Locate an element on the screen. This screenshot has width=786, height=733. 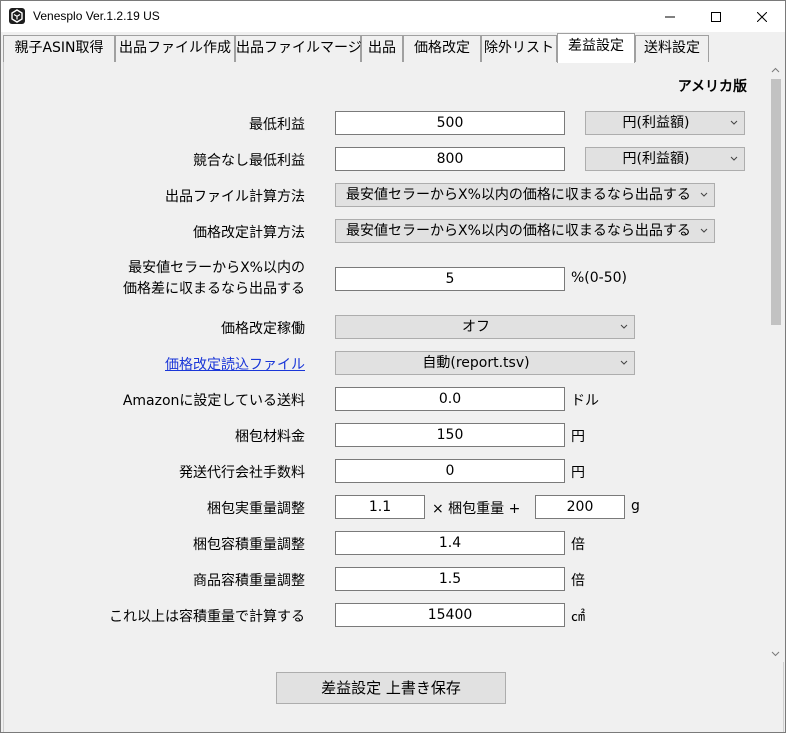
vertical-scrollbar is located at coordinates (775, 362).